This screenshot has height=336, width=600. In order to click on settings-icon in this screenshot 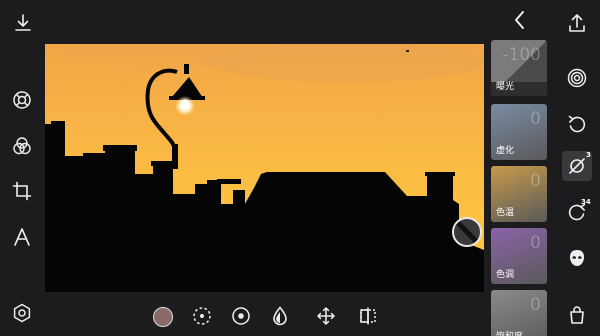, I will do `click(22, 313)`.